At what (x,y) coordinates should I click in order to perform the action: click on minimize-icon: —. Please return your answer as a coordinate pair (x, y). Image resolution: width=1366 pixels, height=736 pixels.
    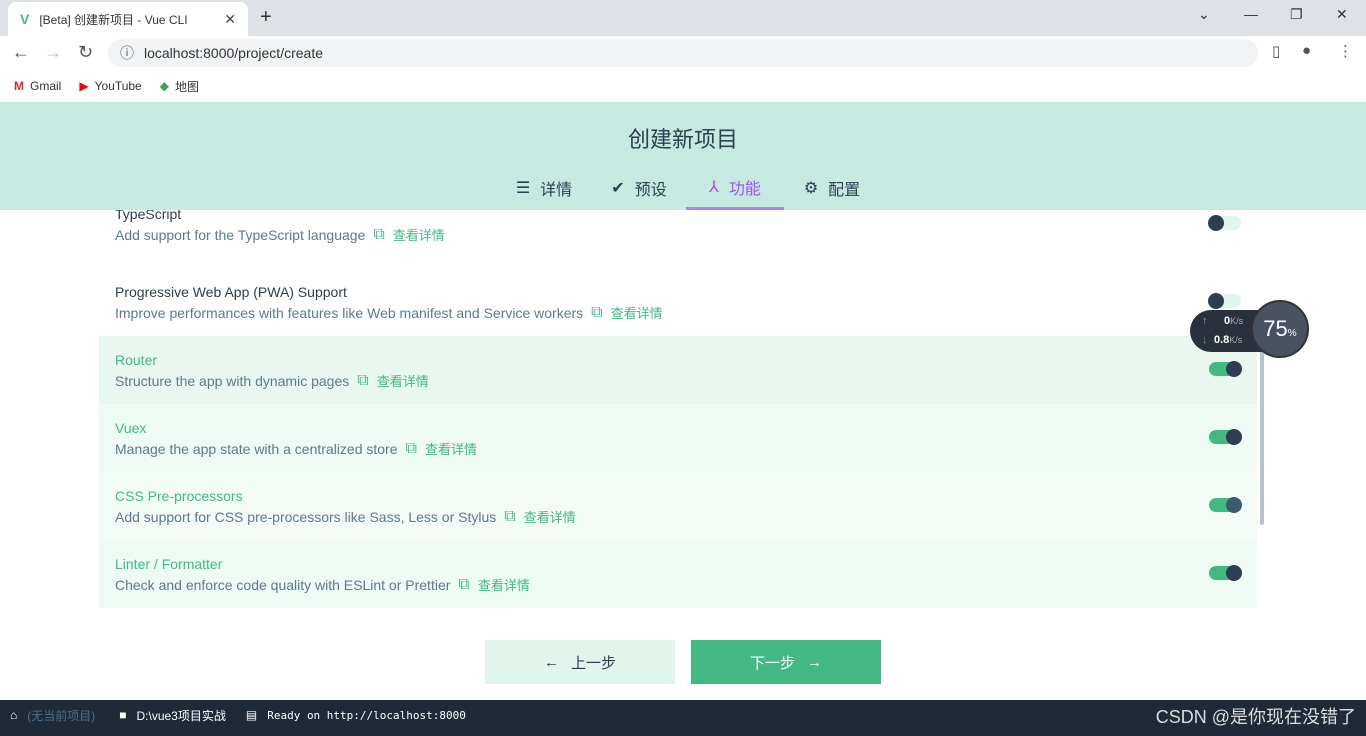
    Looking at the image, I should click on (1251, 14).